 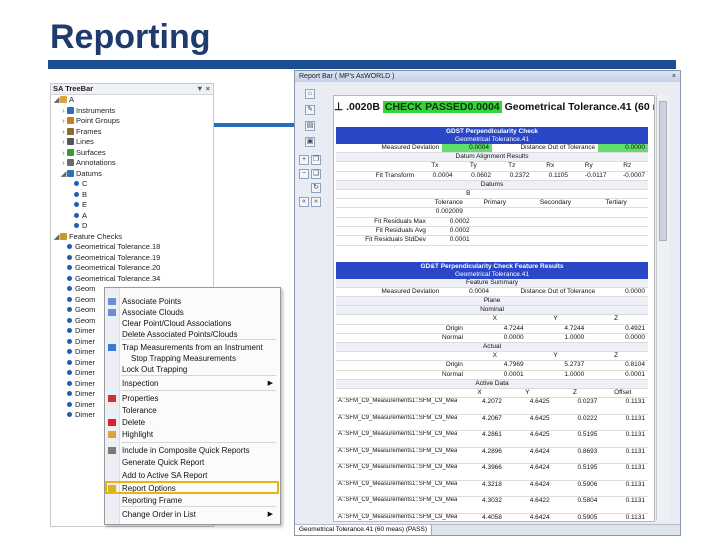 What do you see at coordinates (132, 111) in the screenshot?
I see `tree-item: › Instruments` at bounding box center [132, 111].